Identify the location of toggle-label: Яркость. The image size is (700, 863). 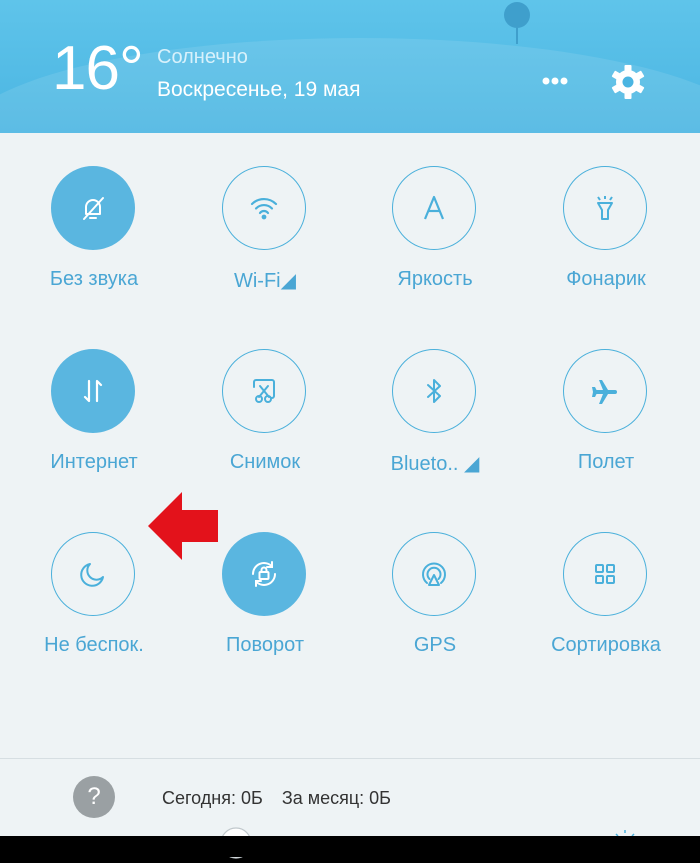
(435, 279).